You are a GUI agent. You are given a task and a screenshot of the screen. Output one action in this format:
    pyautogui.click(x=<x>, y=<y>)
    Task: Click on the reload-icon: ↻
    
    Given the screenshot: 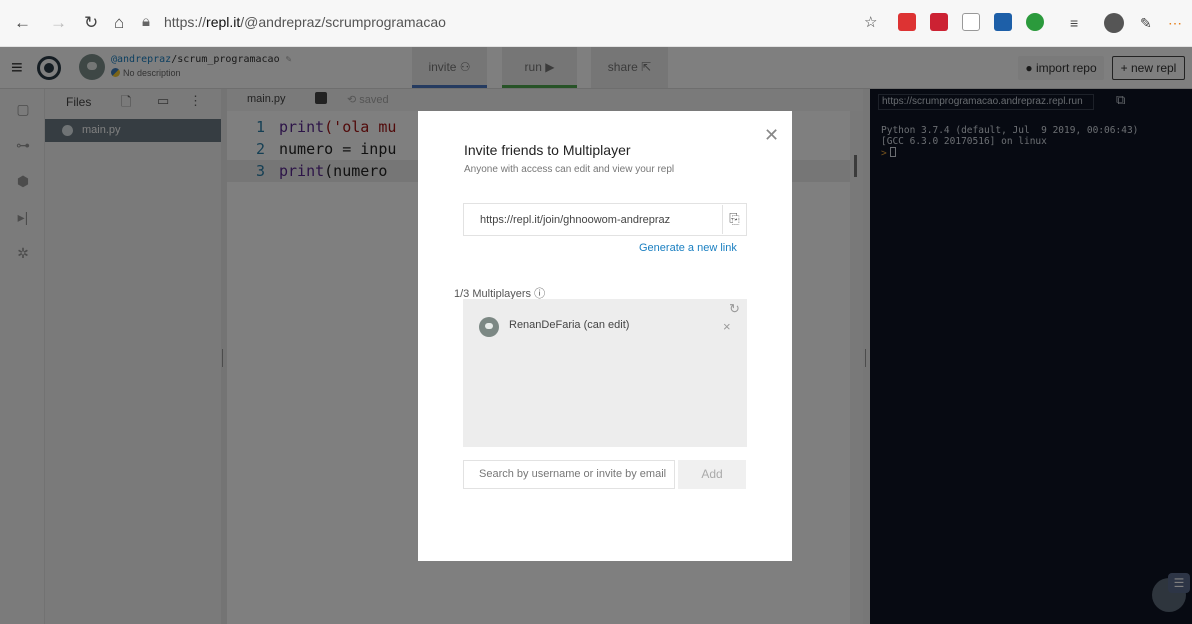 What is the action you would take?
    pyautogui.click(x=91, y=23)
    